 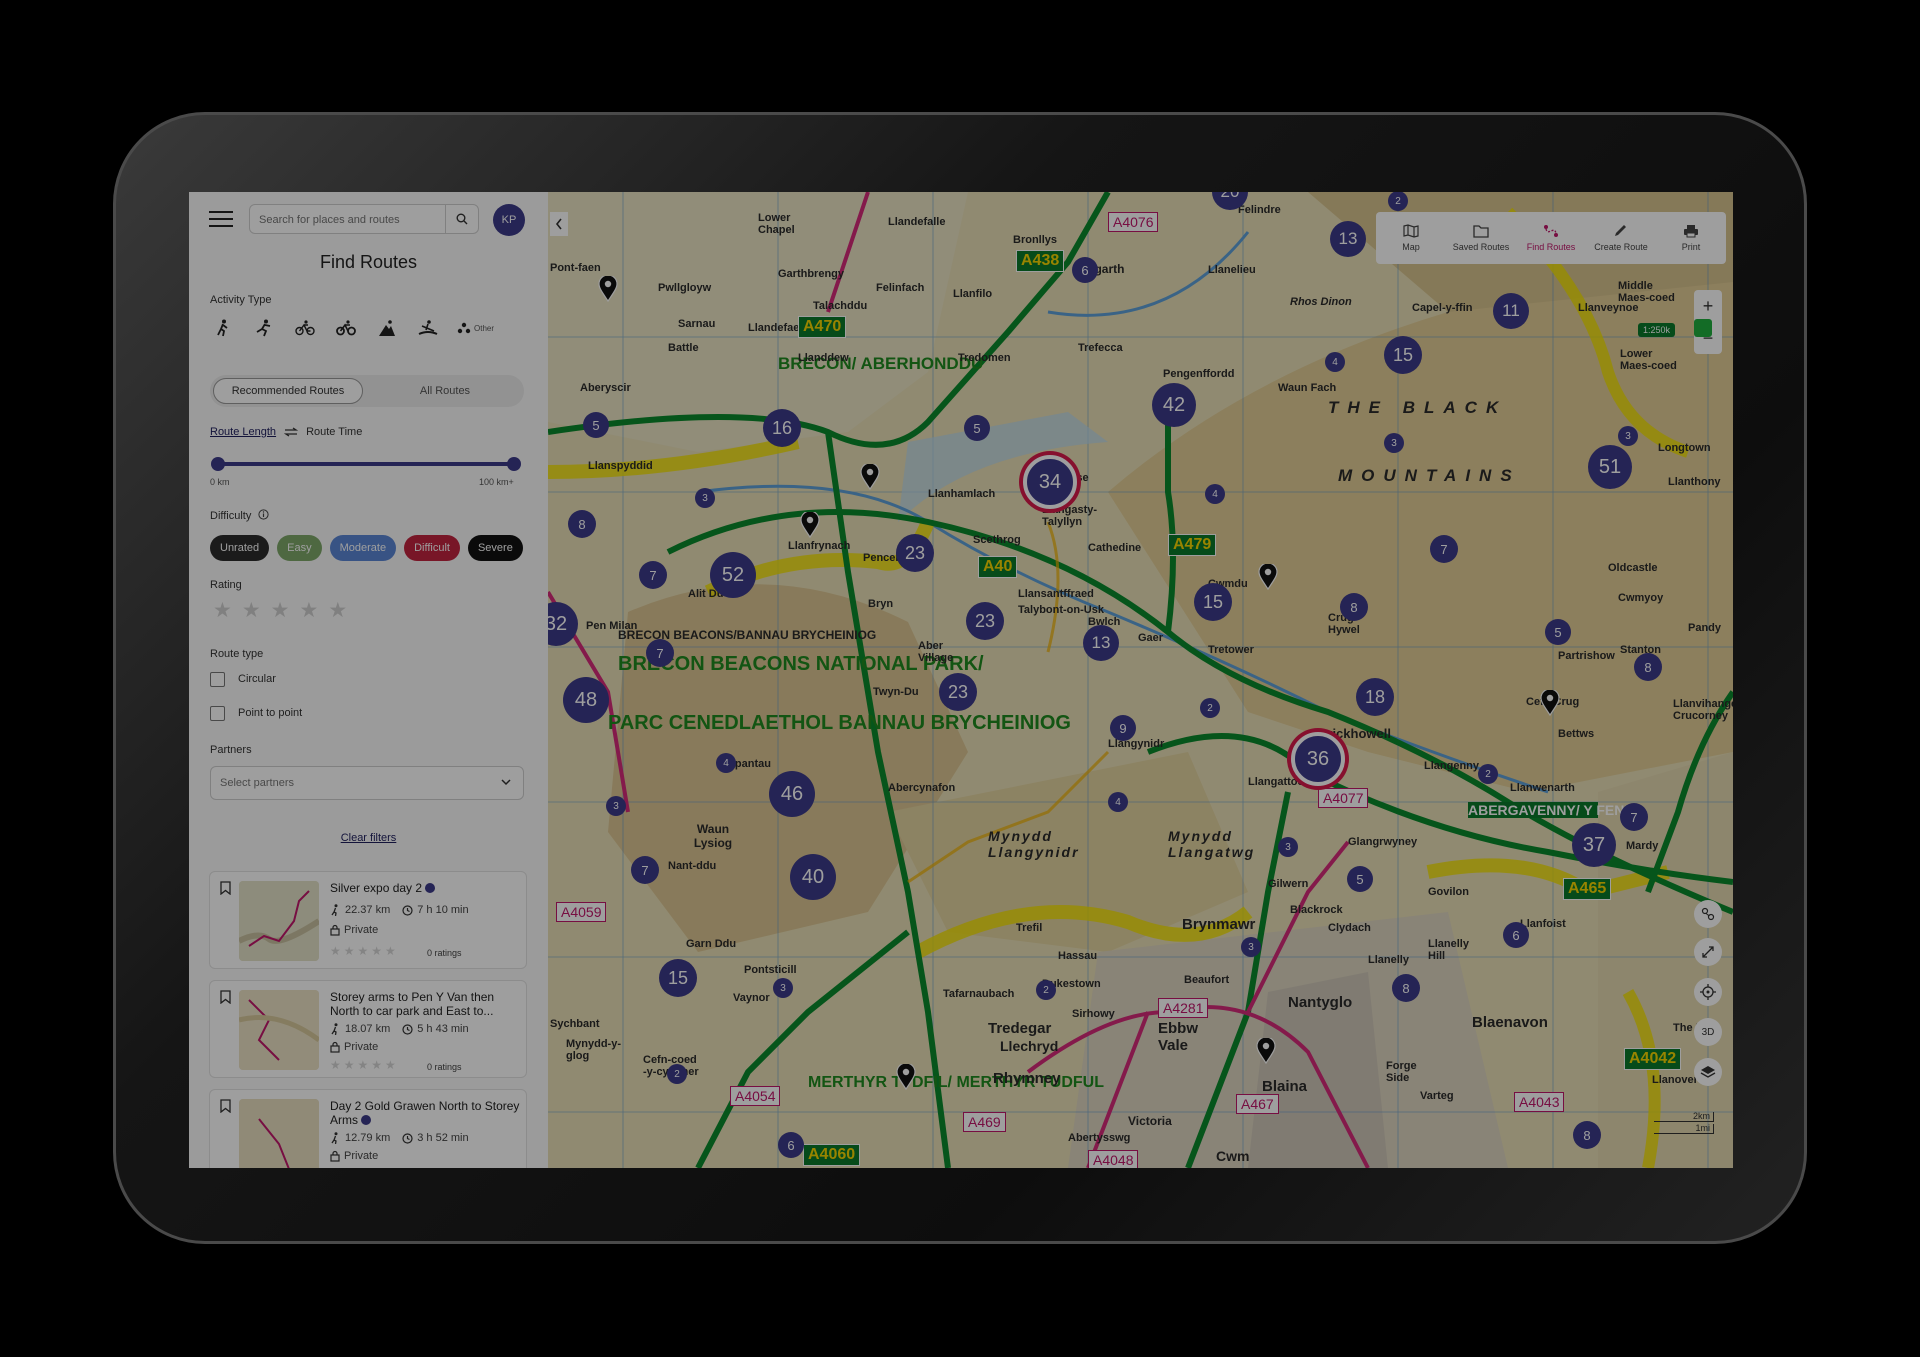 What do you see at coordinates (367, 783) in the screenshot?
I see `partners-select: Select partners` at bounding box center [367, 783].